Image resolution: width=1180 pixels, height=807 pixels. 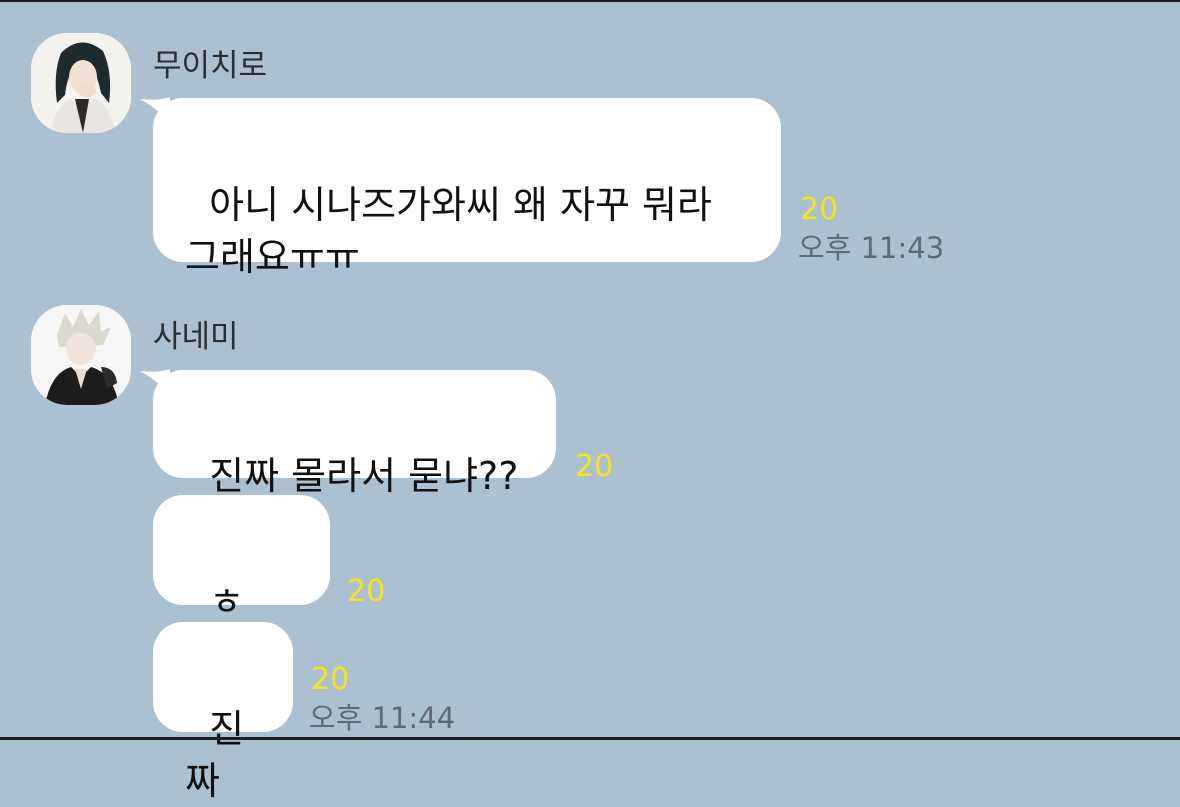 I want to click on message-text: 진짜, so click(x=215, y=755).